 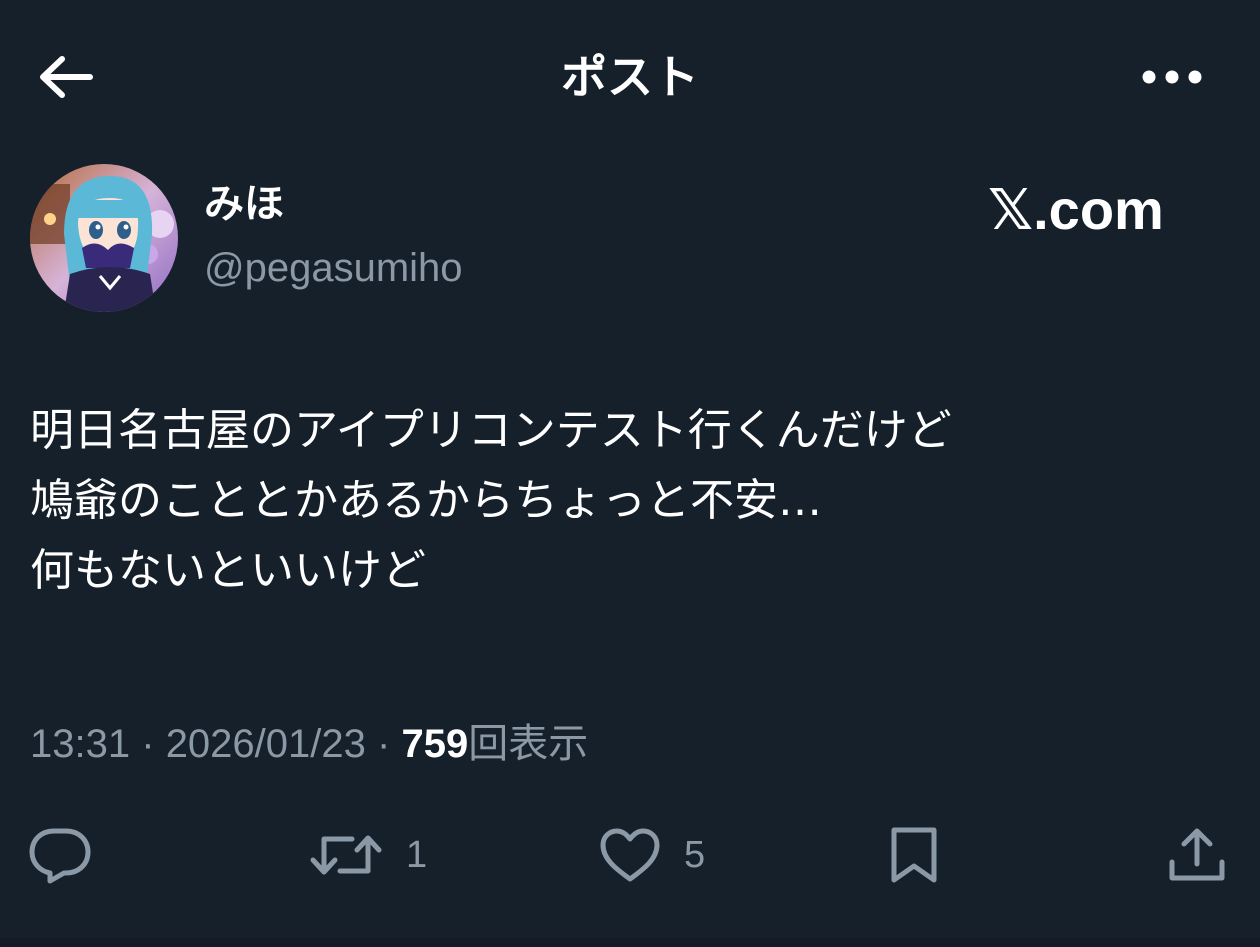 I want to click on views-label: 回表示, so click(x=528, y=744).